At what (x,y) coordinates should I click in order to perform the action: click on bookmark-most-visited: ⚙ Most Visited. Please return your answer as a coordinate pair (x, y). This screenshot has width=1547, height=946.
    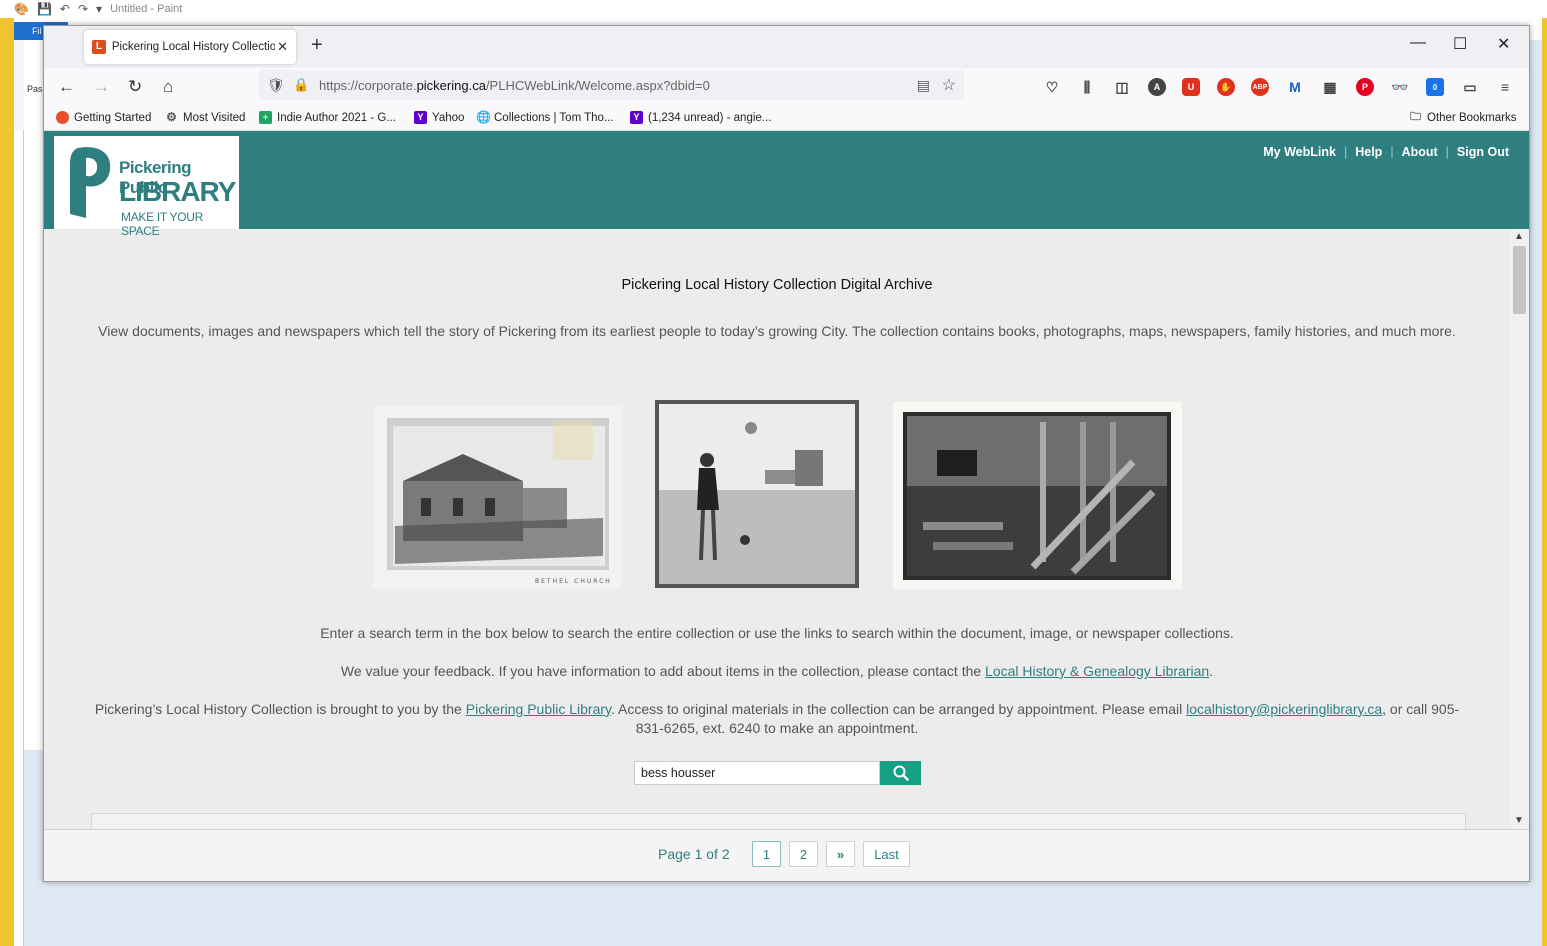
    Looking at the image, I should click on (205, 117).